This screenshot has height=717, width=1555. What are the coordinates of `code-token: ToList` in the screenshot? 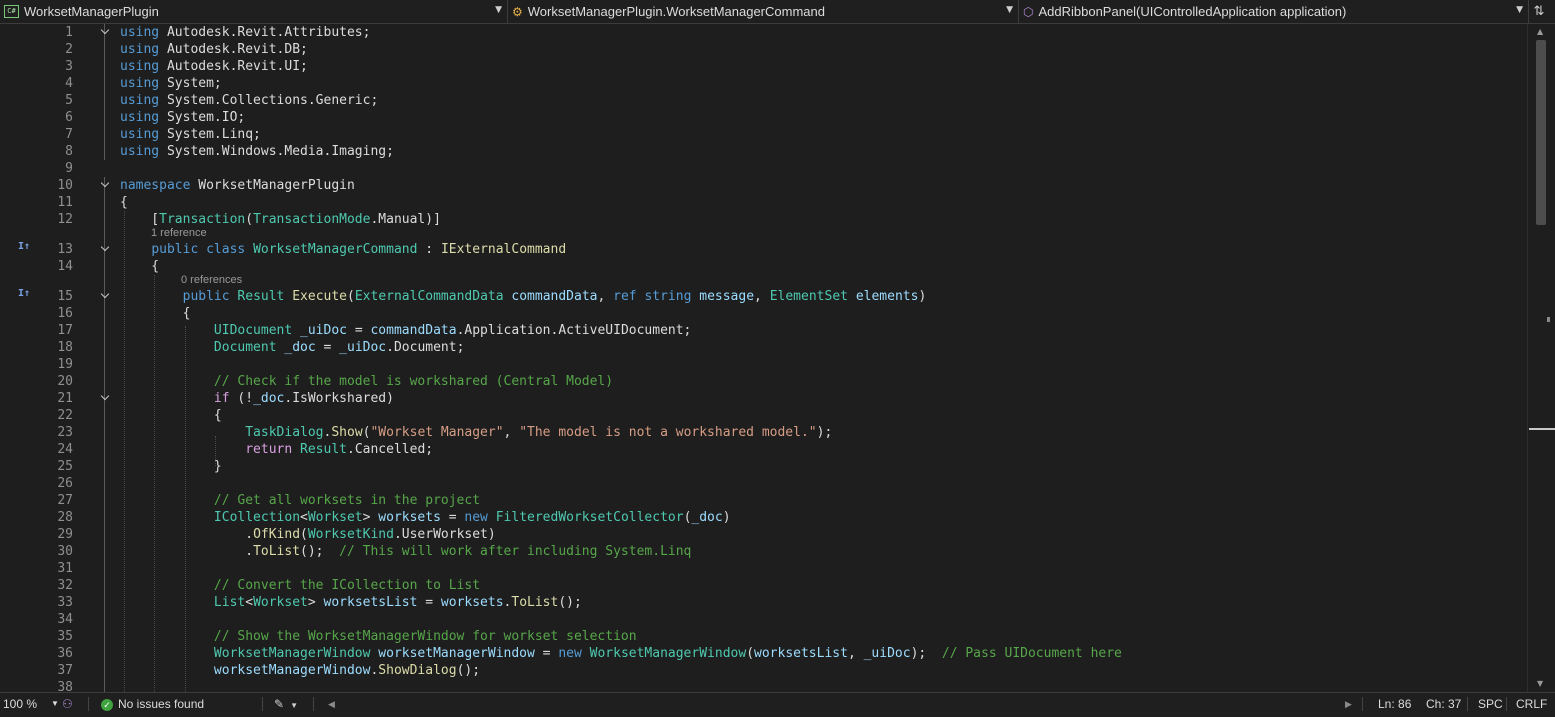 It's located at (277, 551).